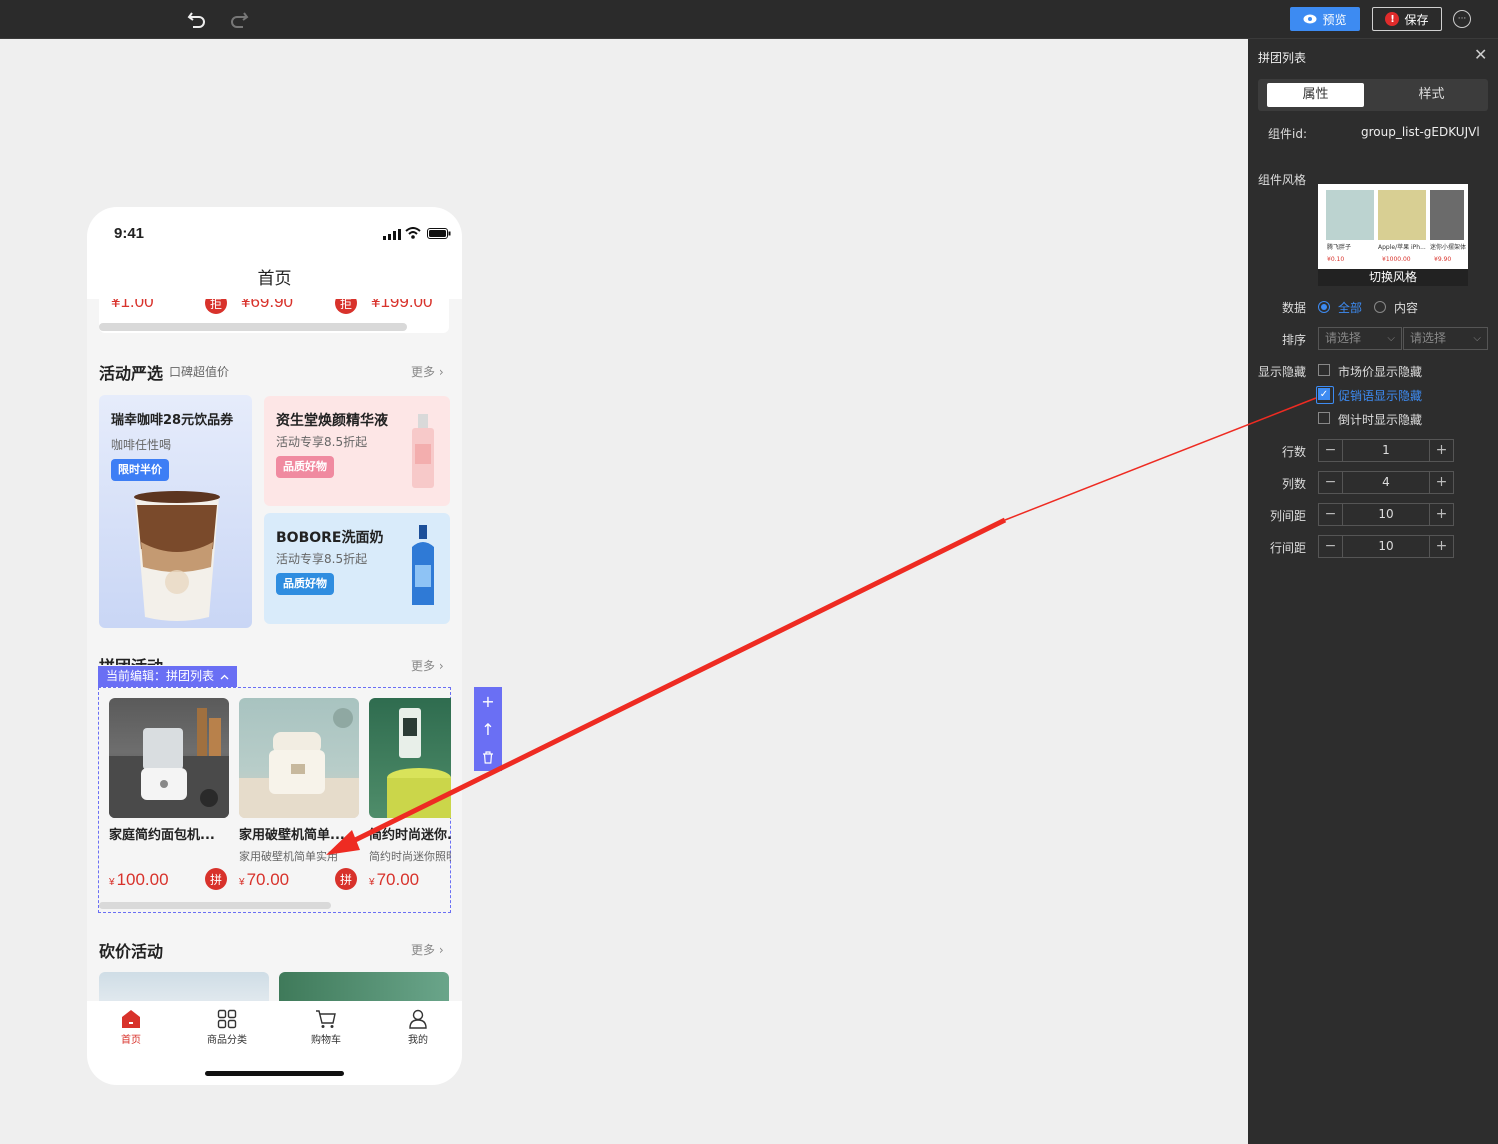 The width and height of the screenshot is (1498, 1144). I want to click on sort-select-1: 请选择 ⌵, so click(1360, 338).